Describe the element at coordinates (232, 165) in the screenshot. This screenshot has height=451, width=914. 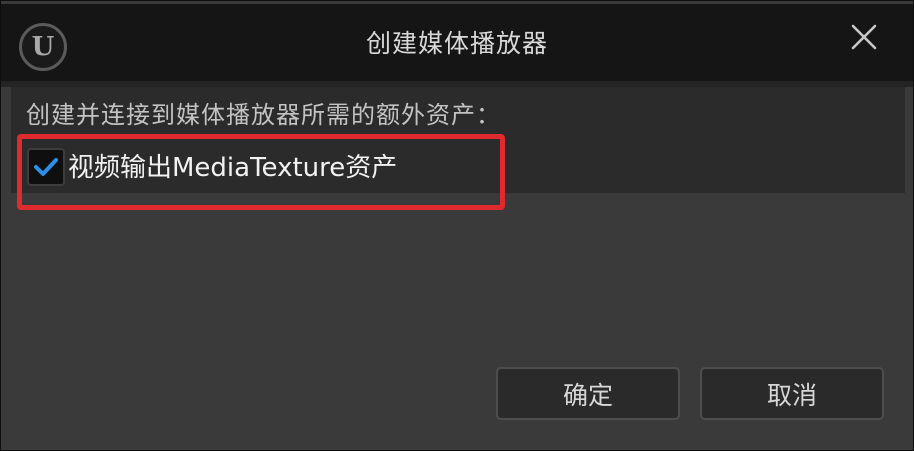
I see `media-texture-option-label: 视频输出MediaTexture资产` at that location.